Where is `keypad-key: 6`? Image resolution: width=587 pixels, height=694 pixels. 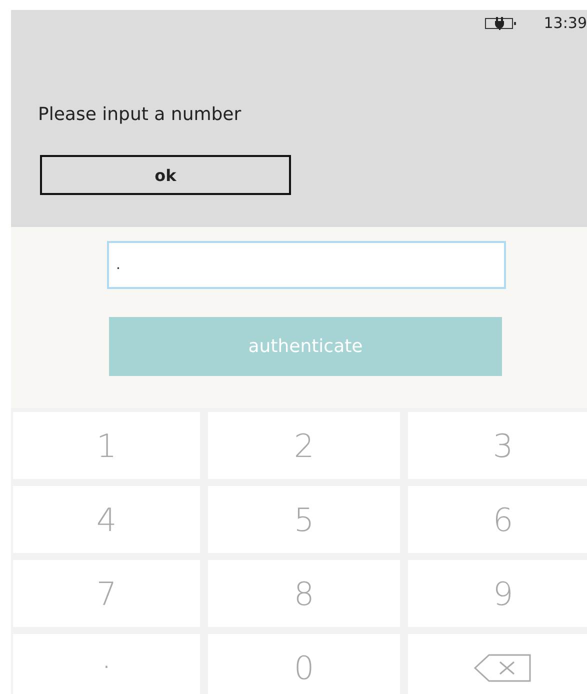 keypad-key: 6 is located at coordinates (497, 519).